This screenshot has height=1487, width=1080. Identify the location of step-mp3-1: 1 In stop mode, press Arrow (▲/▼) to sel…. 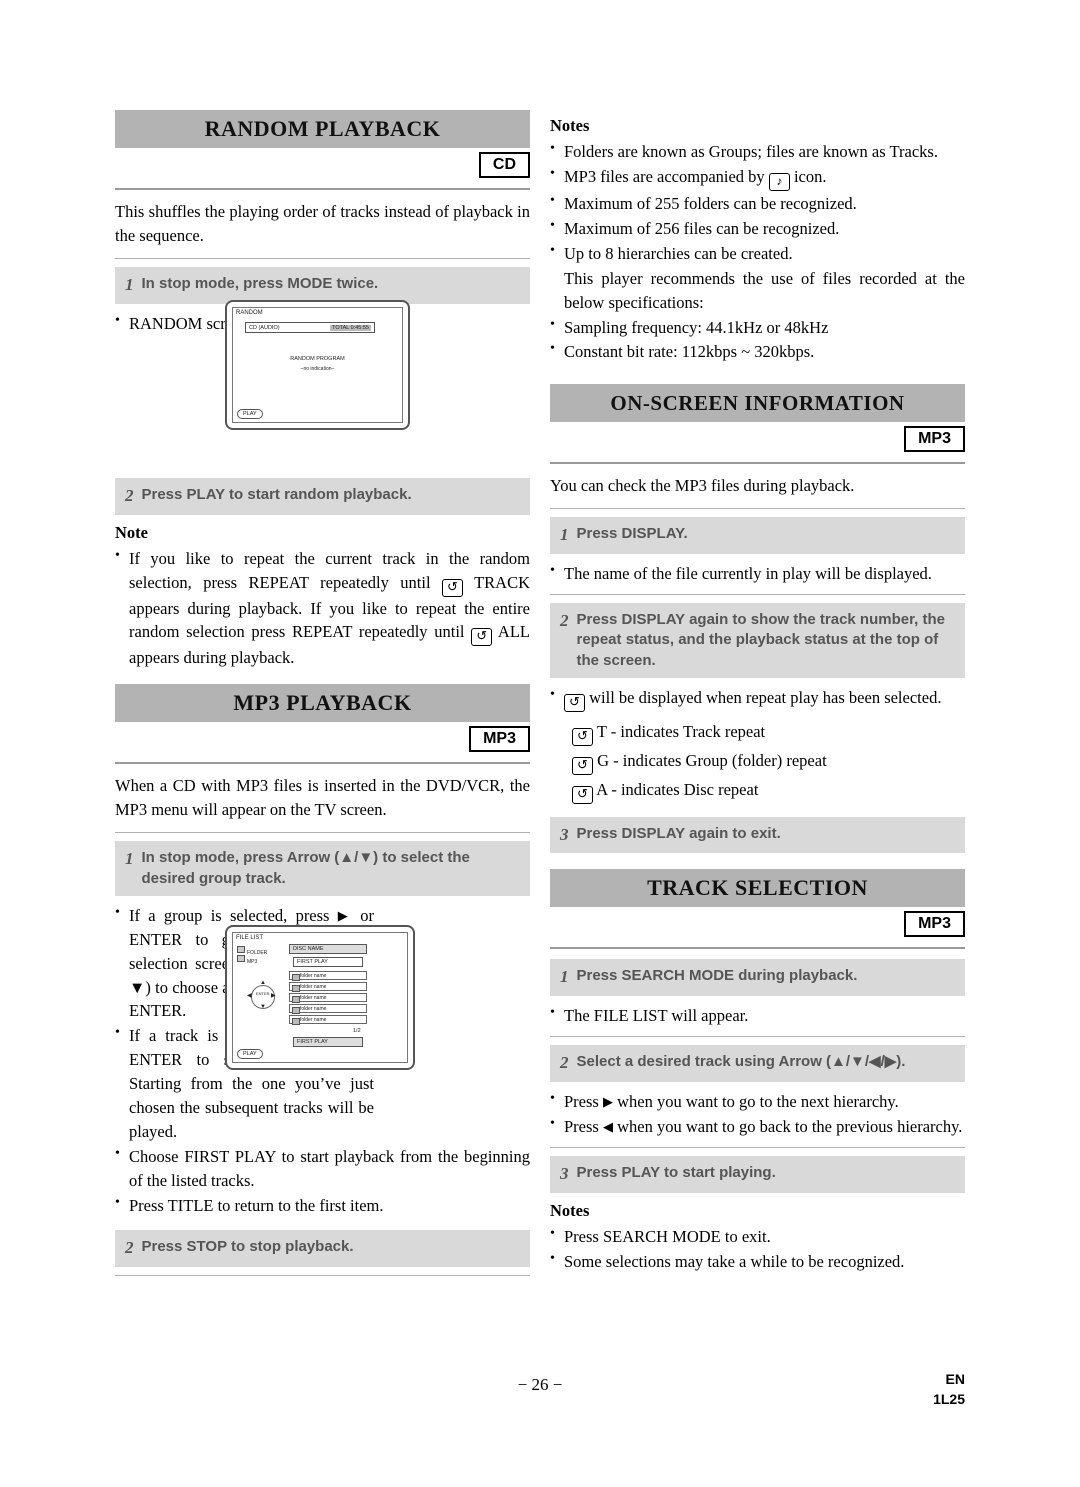
(322, 868).